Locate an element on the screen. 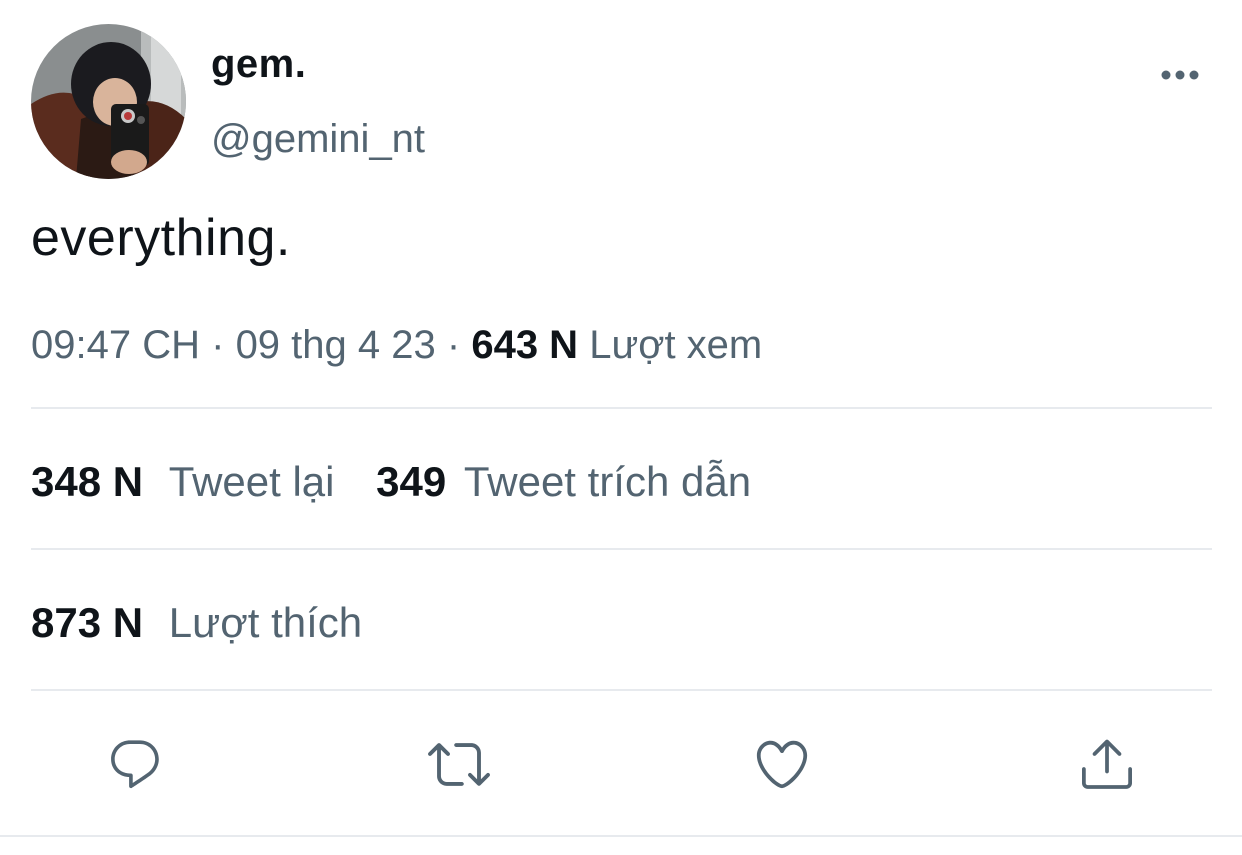 Image resolution: width=1242 pixels, height=855 pixels. share-icon is located at coordinates (1107, 764).